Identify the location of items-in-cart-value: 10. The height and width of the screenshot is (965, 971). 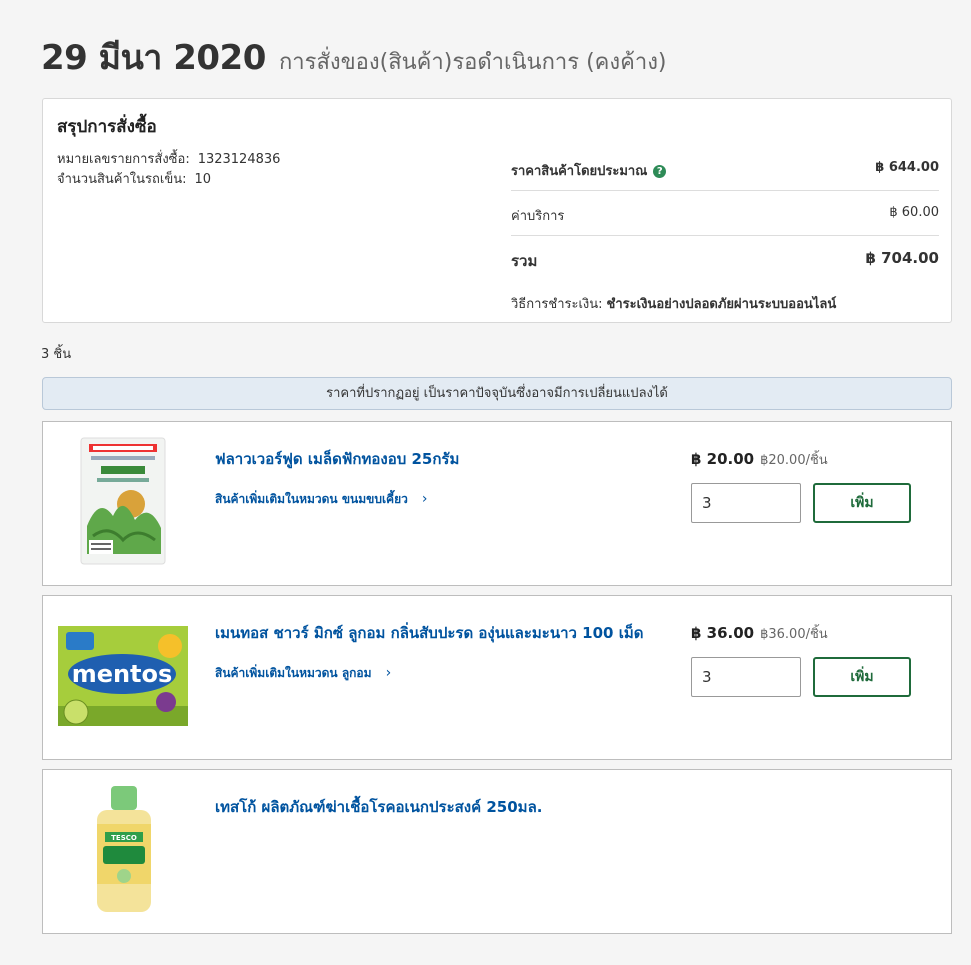
(203, 179).